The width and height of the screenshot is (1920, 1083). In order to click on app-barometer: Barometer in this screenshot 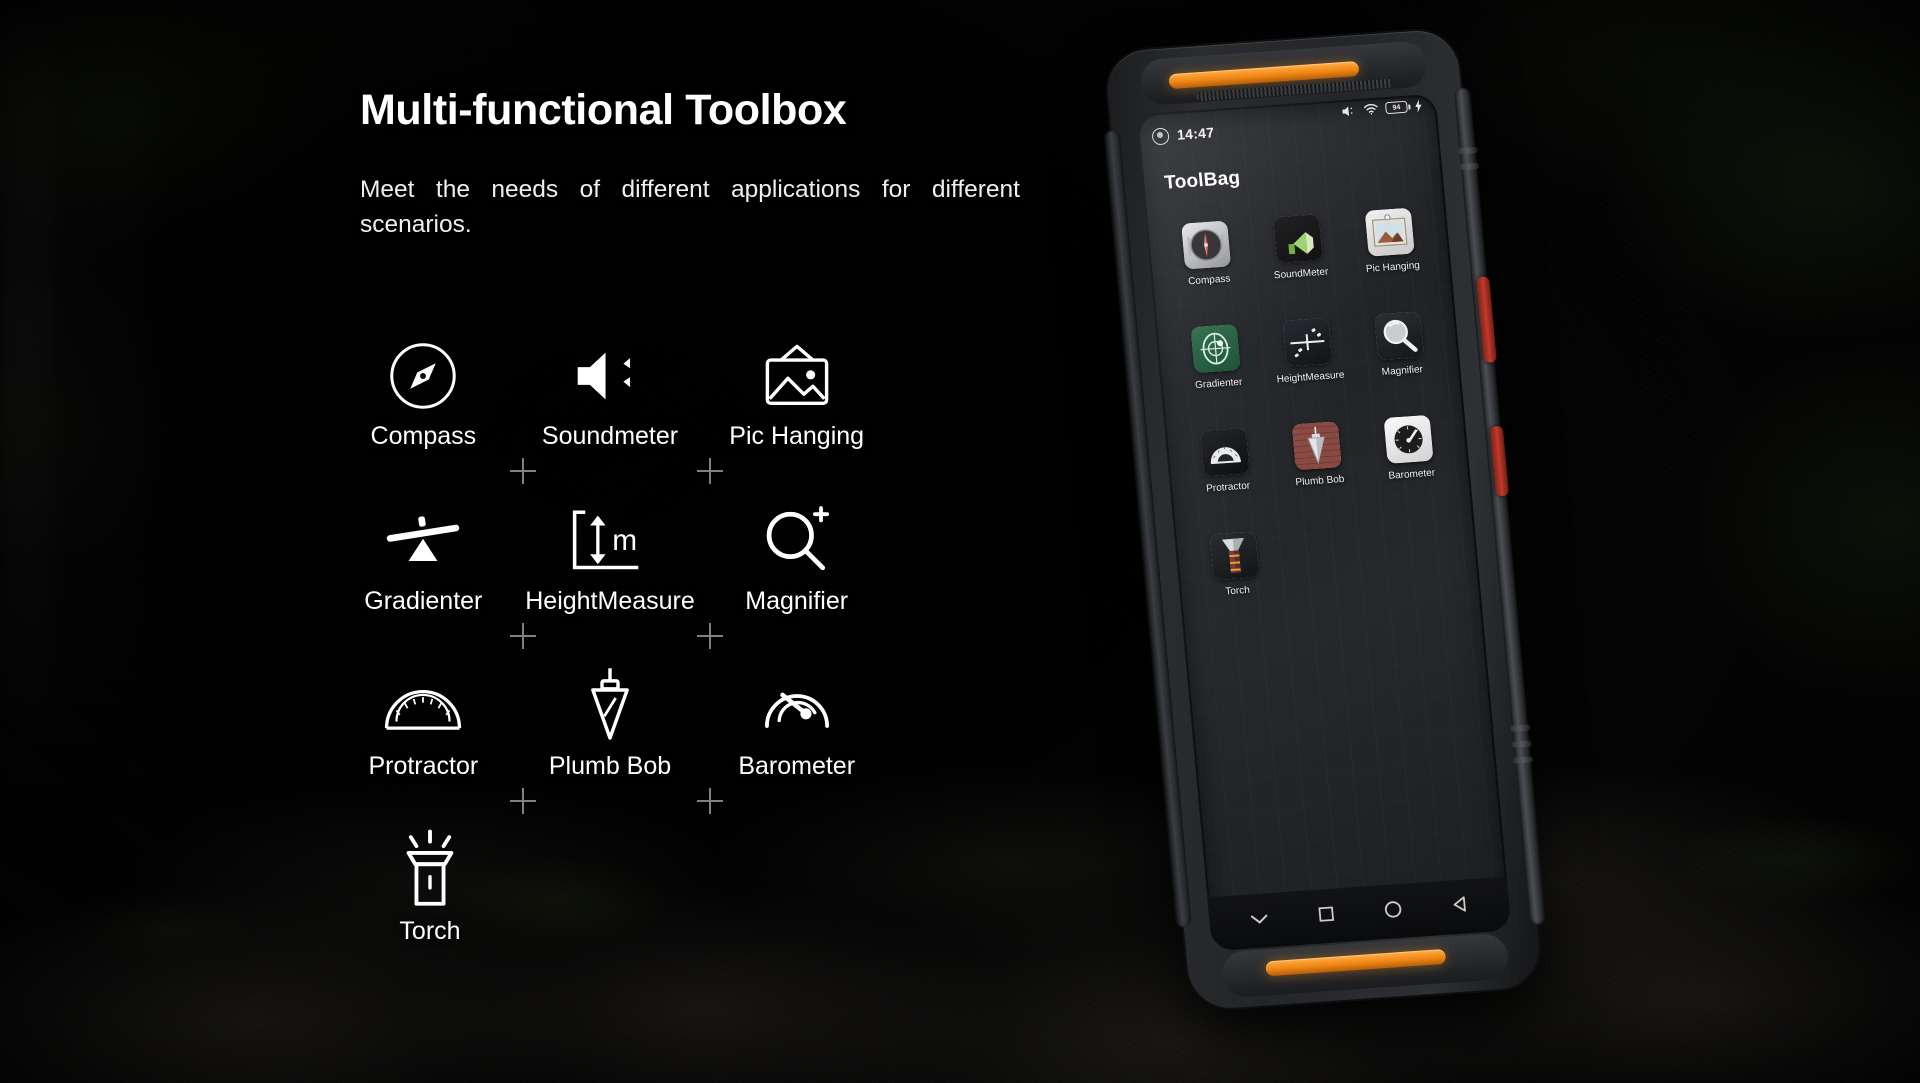, I will do `click(1411, 468)`.